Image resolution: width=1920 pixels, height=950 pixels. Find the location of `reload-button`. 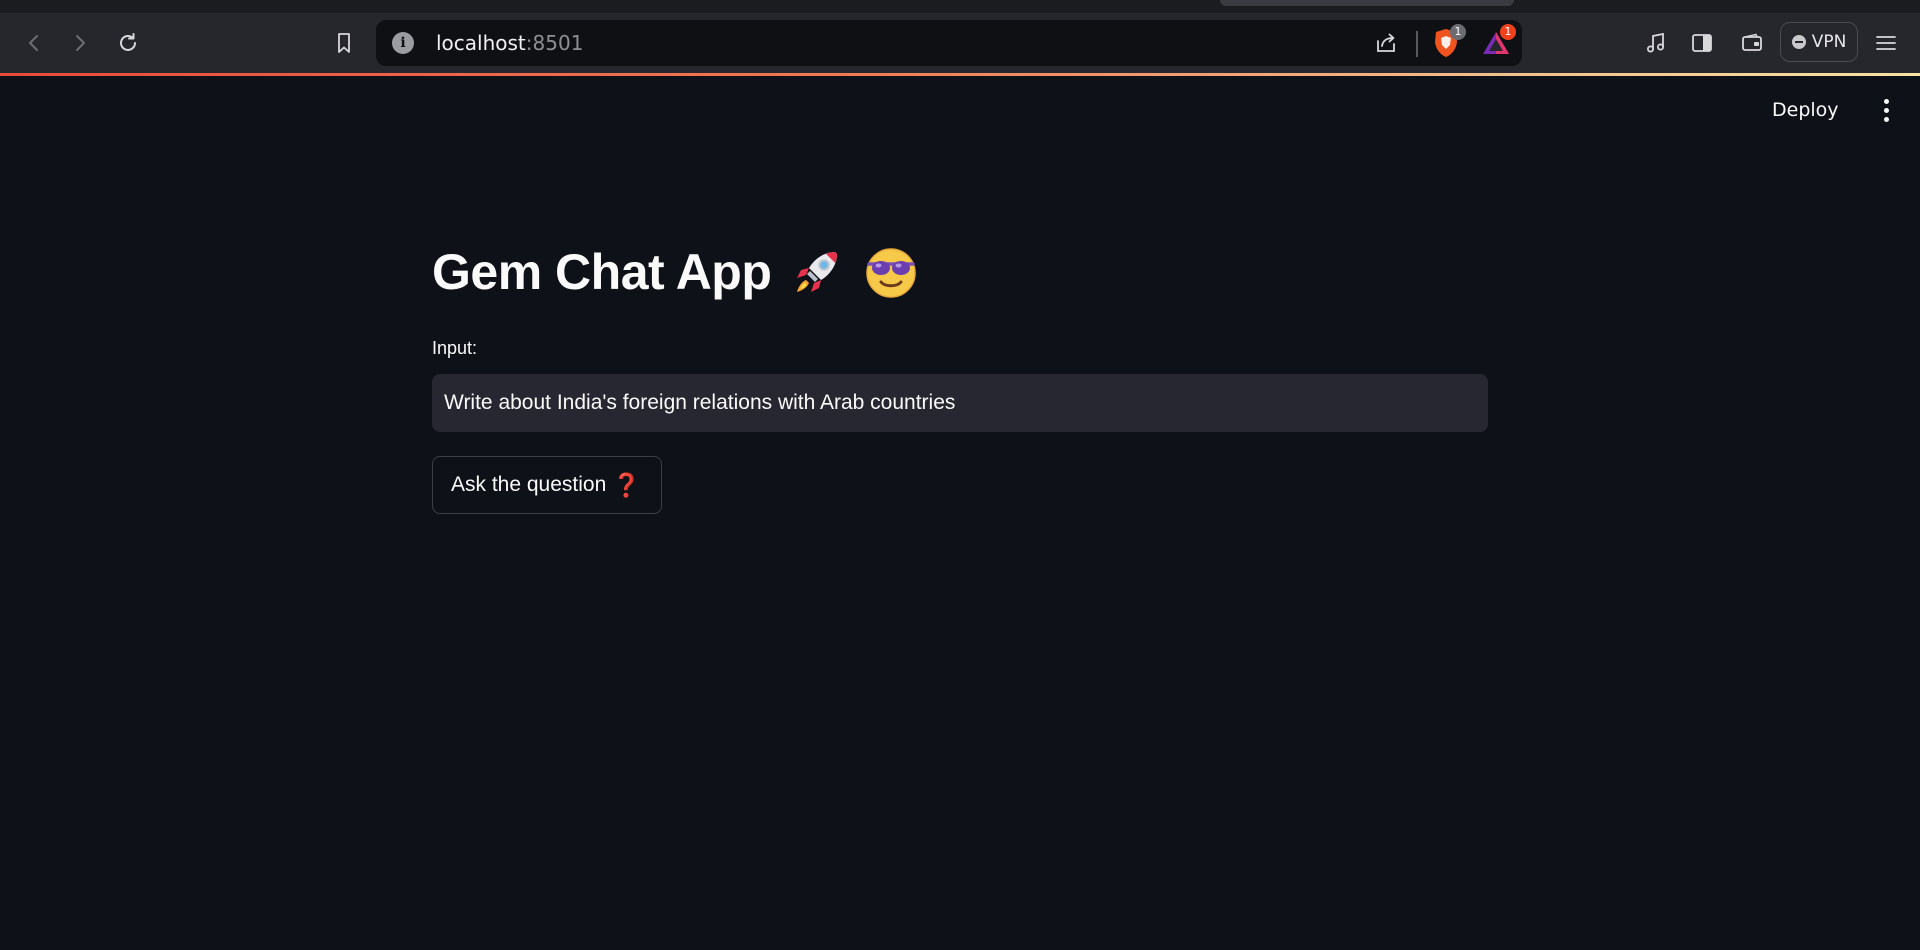

reload-button is located at coordinates (128, 43).